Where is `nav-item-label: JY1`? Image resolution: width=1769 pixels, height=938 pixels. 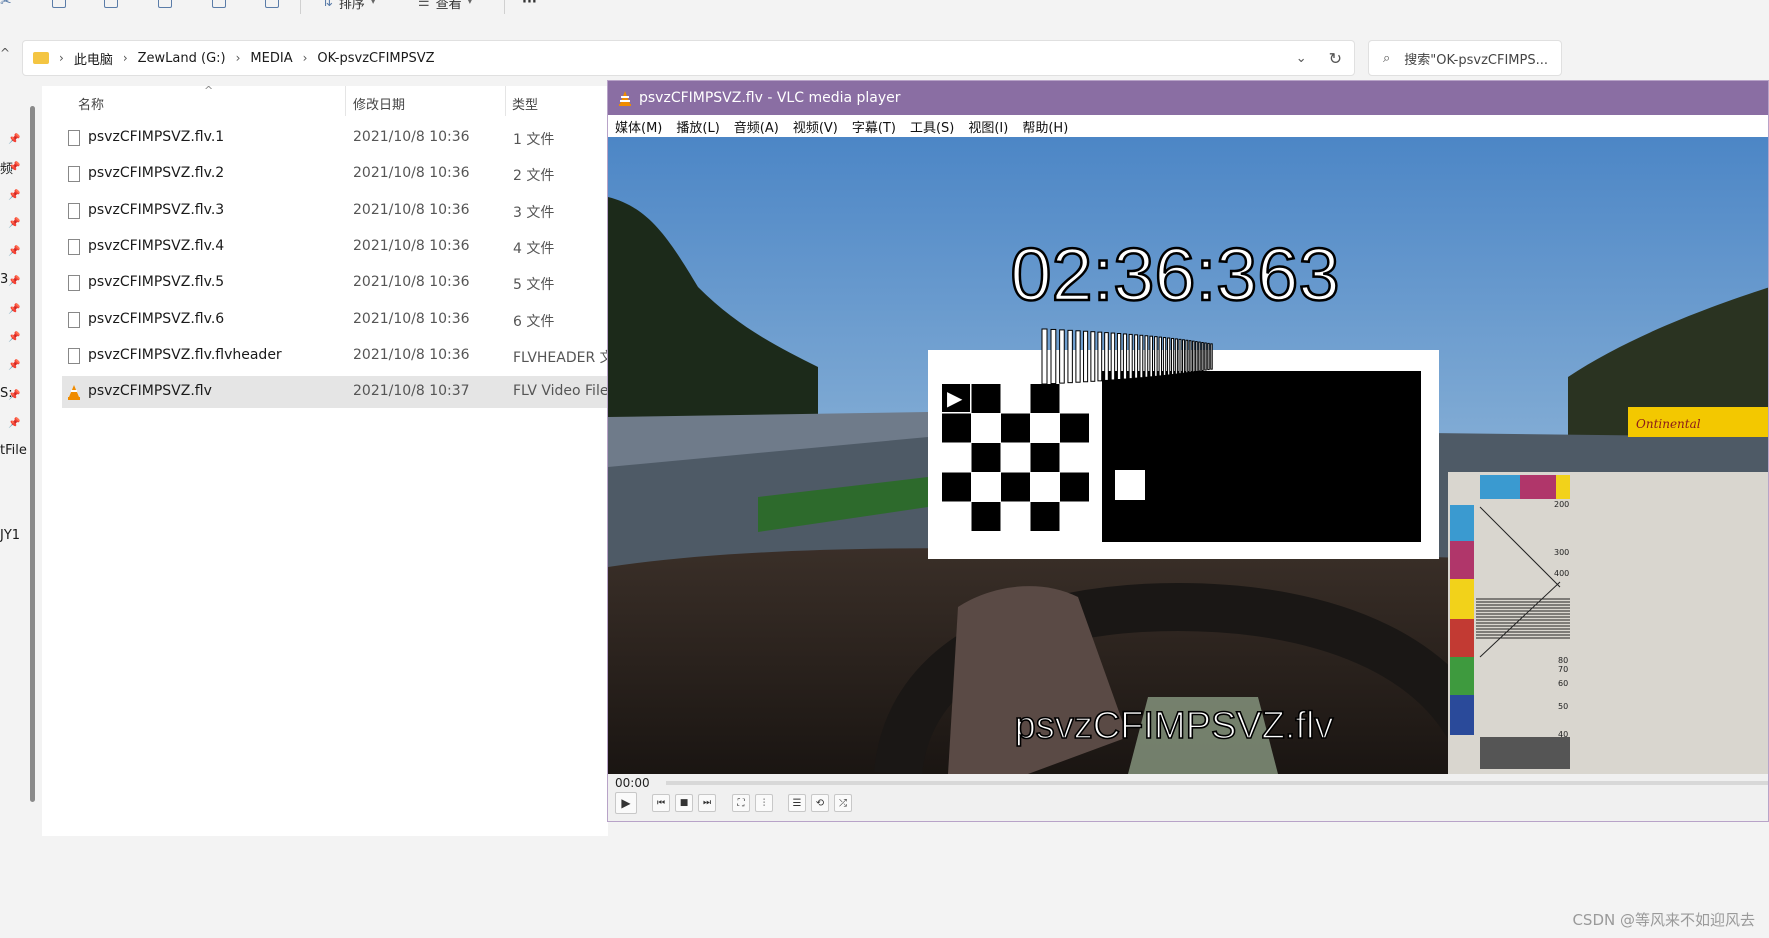
nav-item-label: JY1 is located at coordinates (10, 535).